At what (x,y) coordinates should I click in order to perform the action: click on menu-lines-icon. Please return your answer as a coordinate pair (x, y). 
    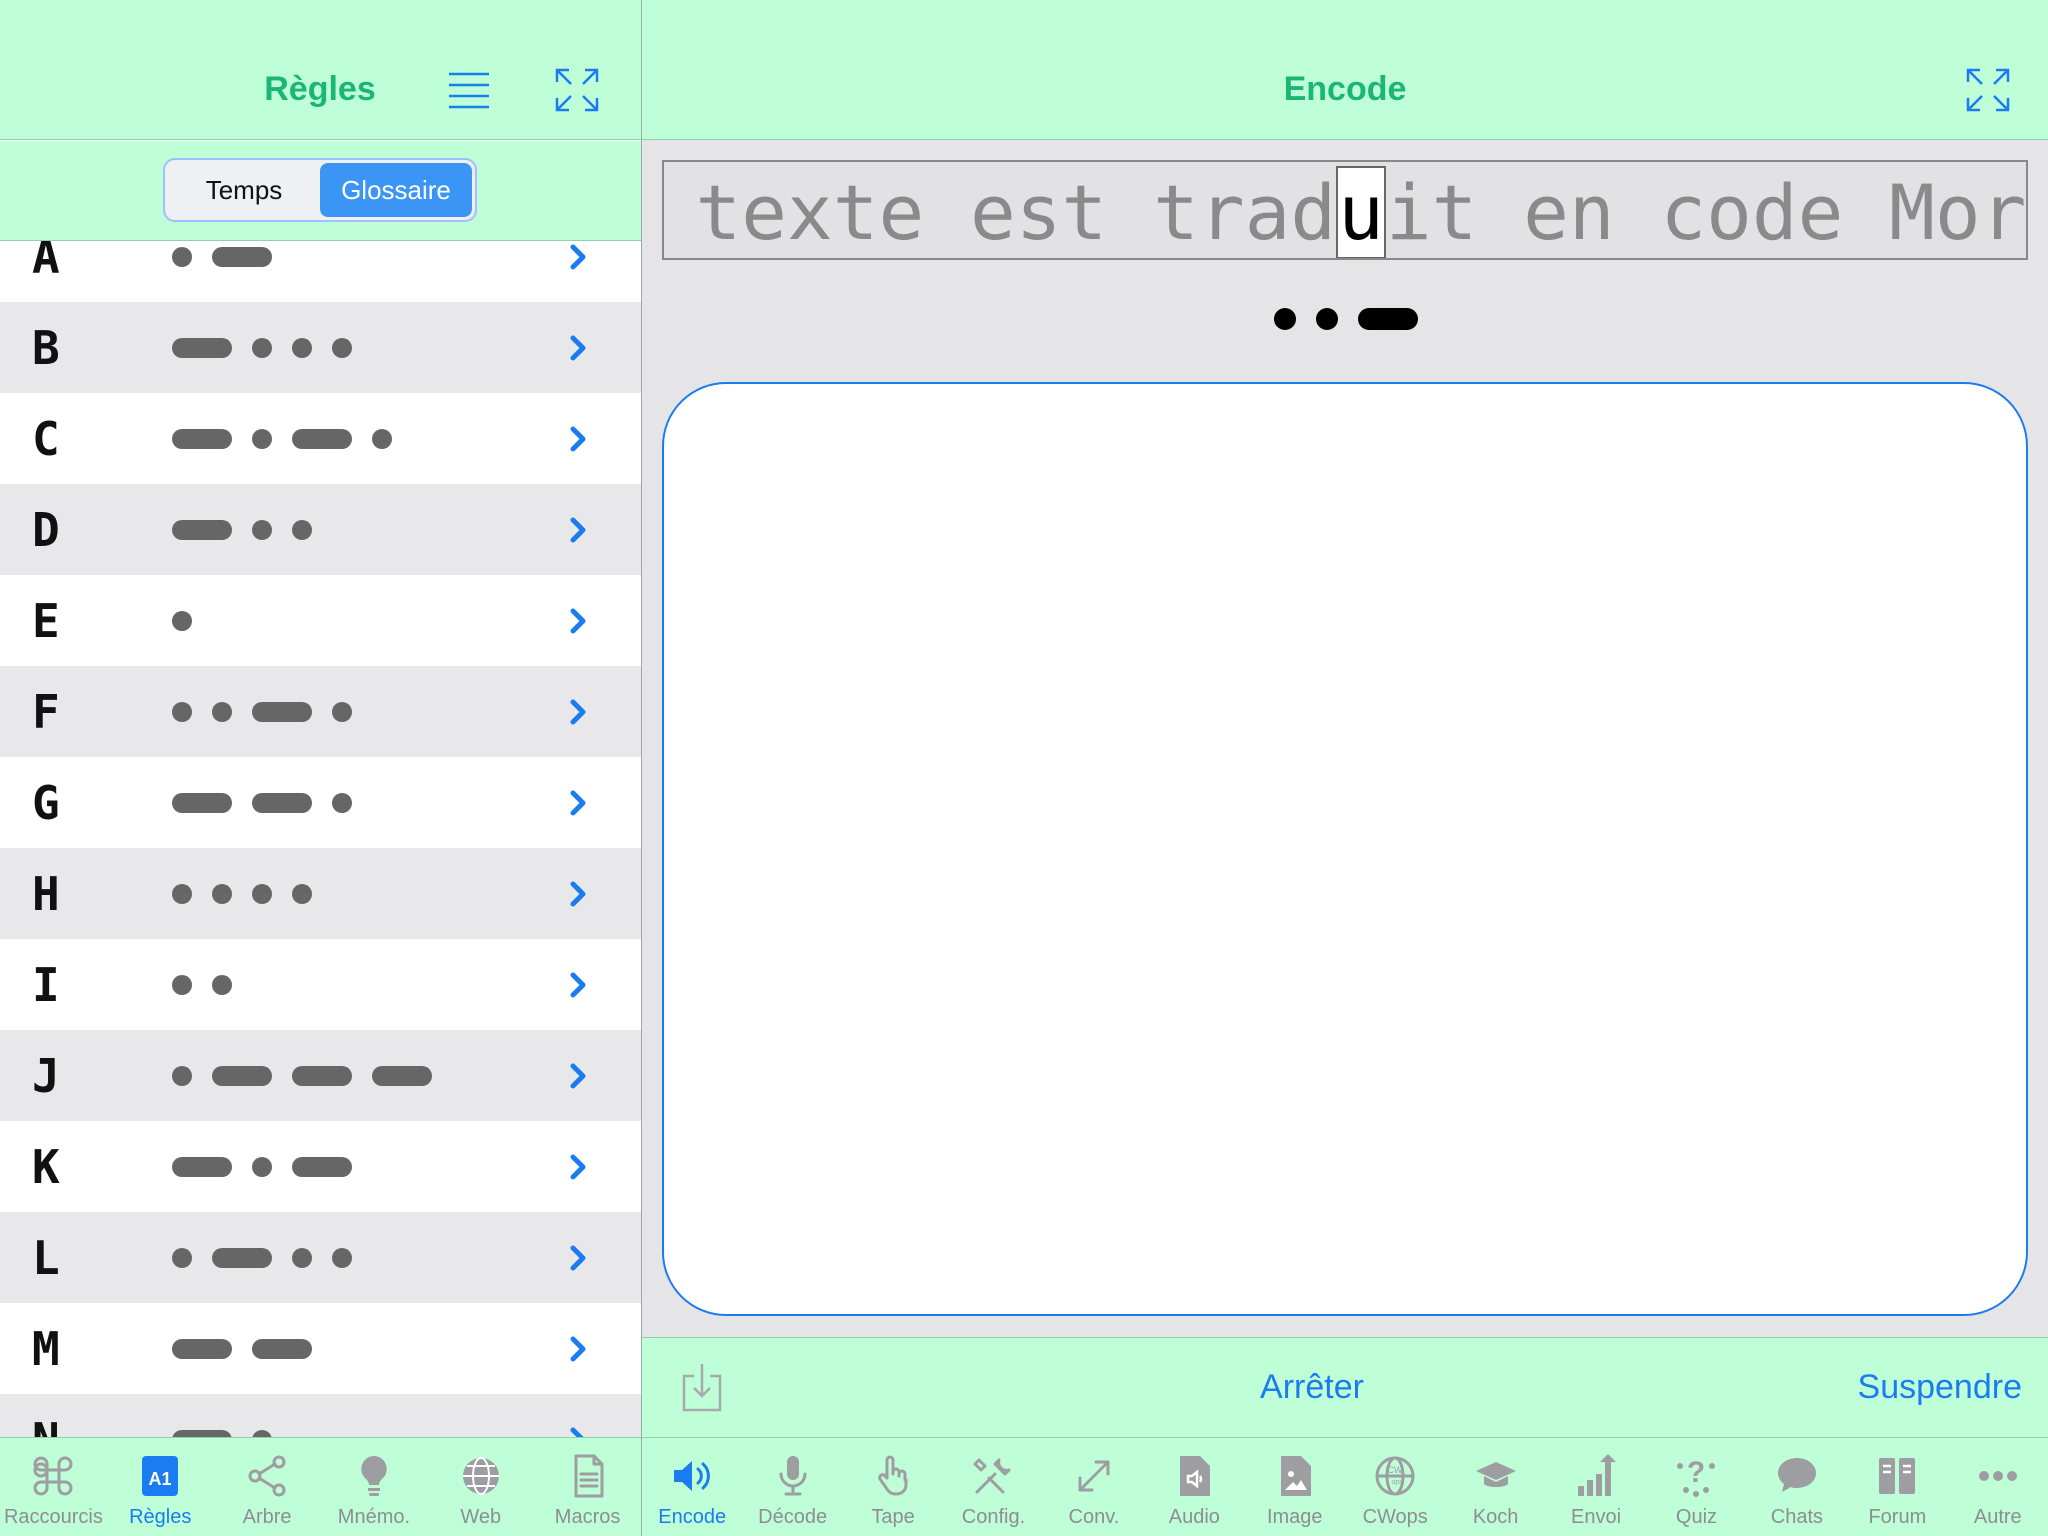
    Looking at the image, I should click on (469, 90).